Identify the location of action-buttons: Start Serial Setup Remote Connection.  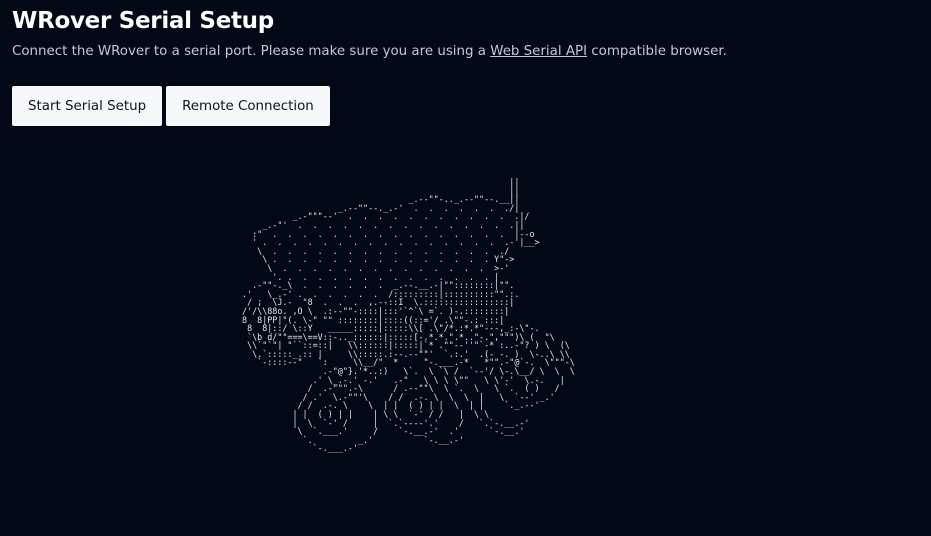
(171, 106).